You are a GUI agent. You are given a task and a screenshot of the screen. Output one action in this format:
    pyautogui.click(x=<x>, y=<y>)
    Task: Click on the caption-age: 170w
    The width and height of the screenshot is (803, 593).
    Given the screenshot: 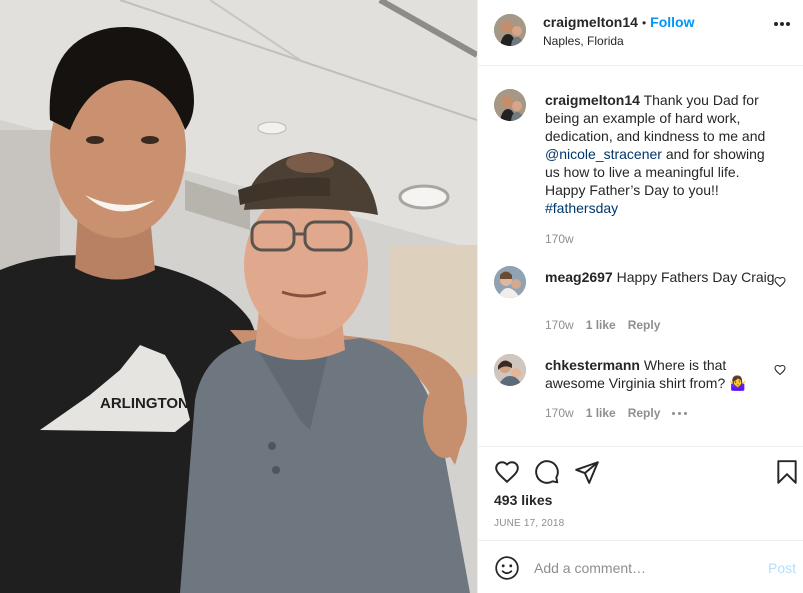 What is the action you would take?
    pyautogui.click(x=559, y=239)
    